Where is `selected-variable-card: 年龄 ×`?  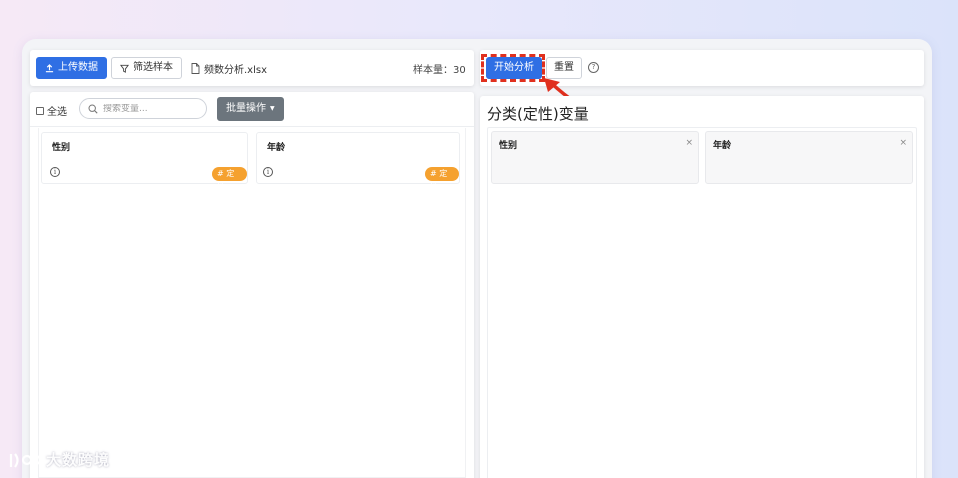 selected-variable-card: 年龄 × is located at coordinates (809, 157).